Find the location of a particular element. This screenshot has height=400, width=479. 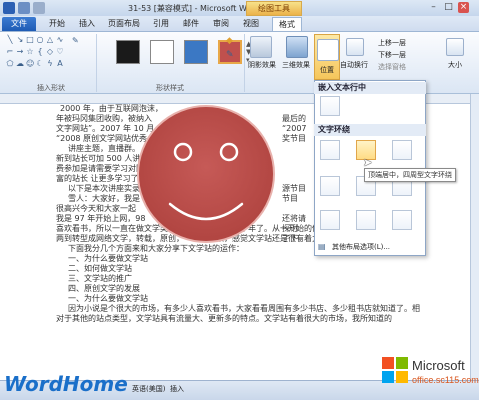

outline-pen-icon: ✎ is located at coordinates (232, 55).